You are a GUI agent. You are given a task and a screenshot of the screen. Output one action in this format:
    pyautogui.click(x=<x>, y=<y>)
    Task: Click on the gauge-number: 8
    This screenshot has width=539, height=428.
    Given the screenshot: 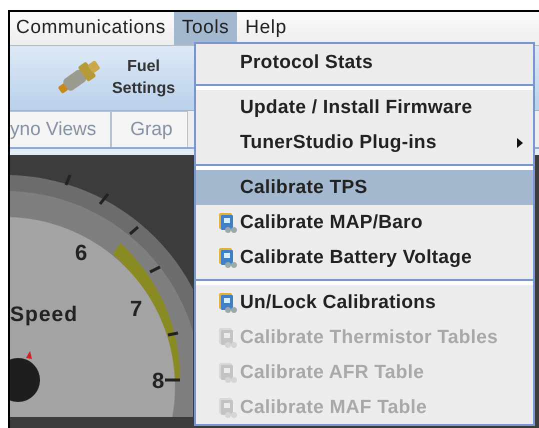 What is the action you would take?
    pyautogui.click(x=158, y=380)
    